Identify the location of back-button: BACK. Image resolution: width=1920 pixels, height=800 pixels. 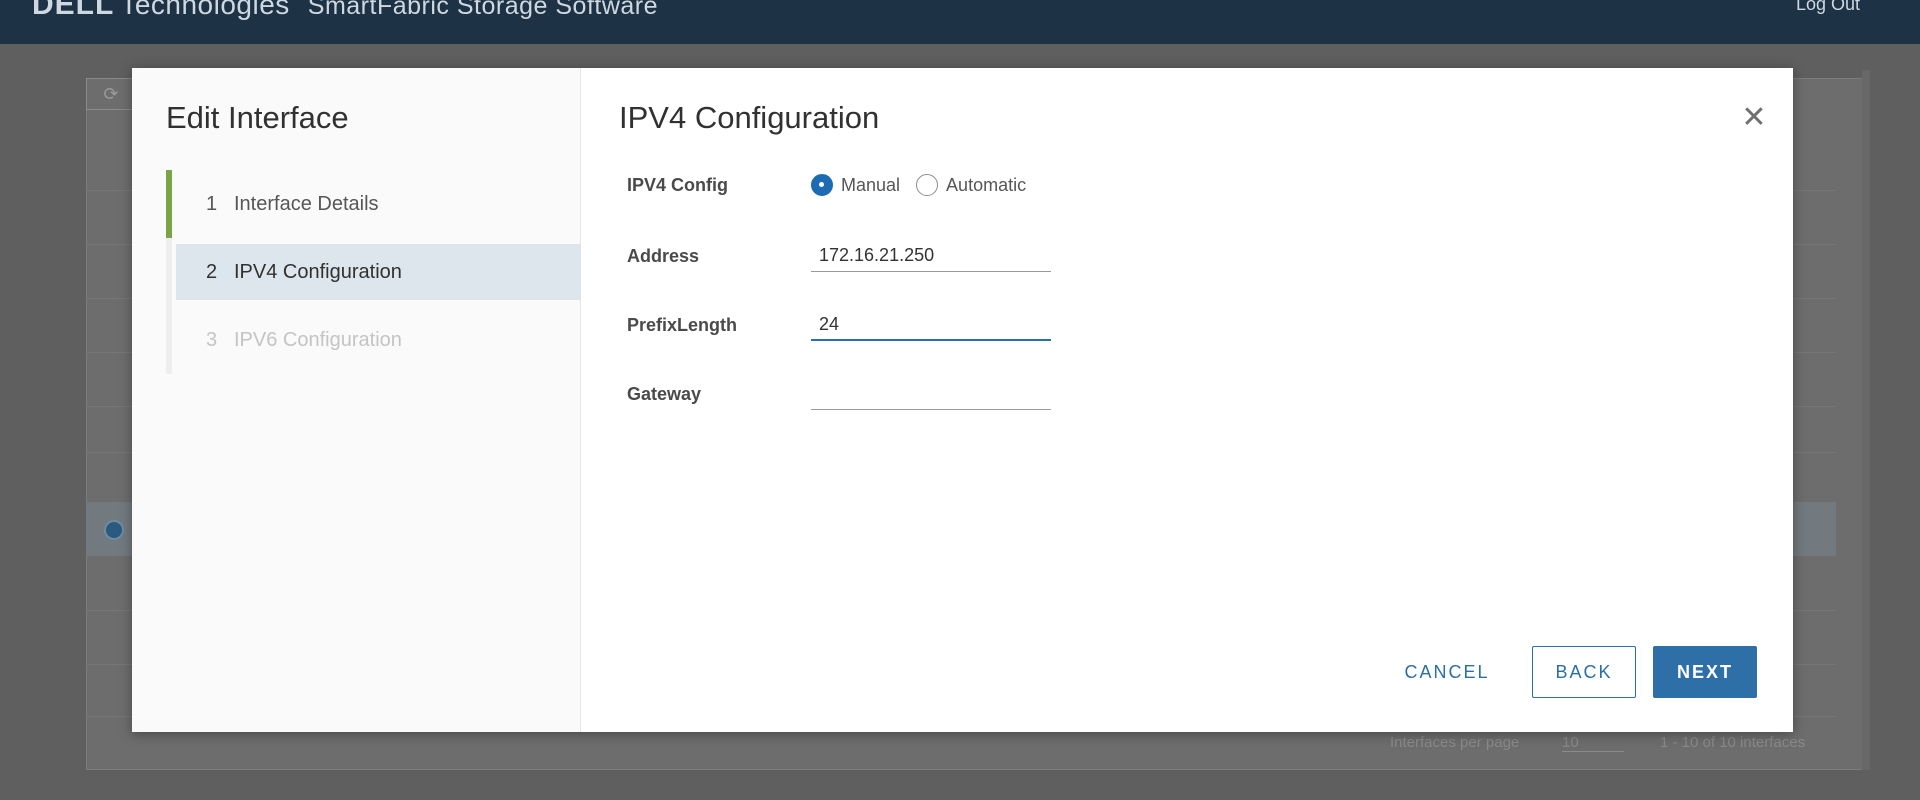
(1584, 672).